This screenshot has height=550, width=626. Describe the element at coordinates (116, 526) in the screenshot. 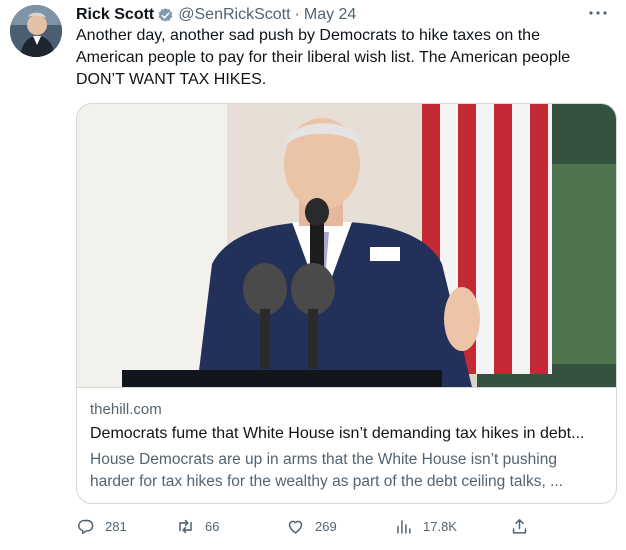

I see `reply-count: 281` at that location.